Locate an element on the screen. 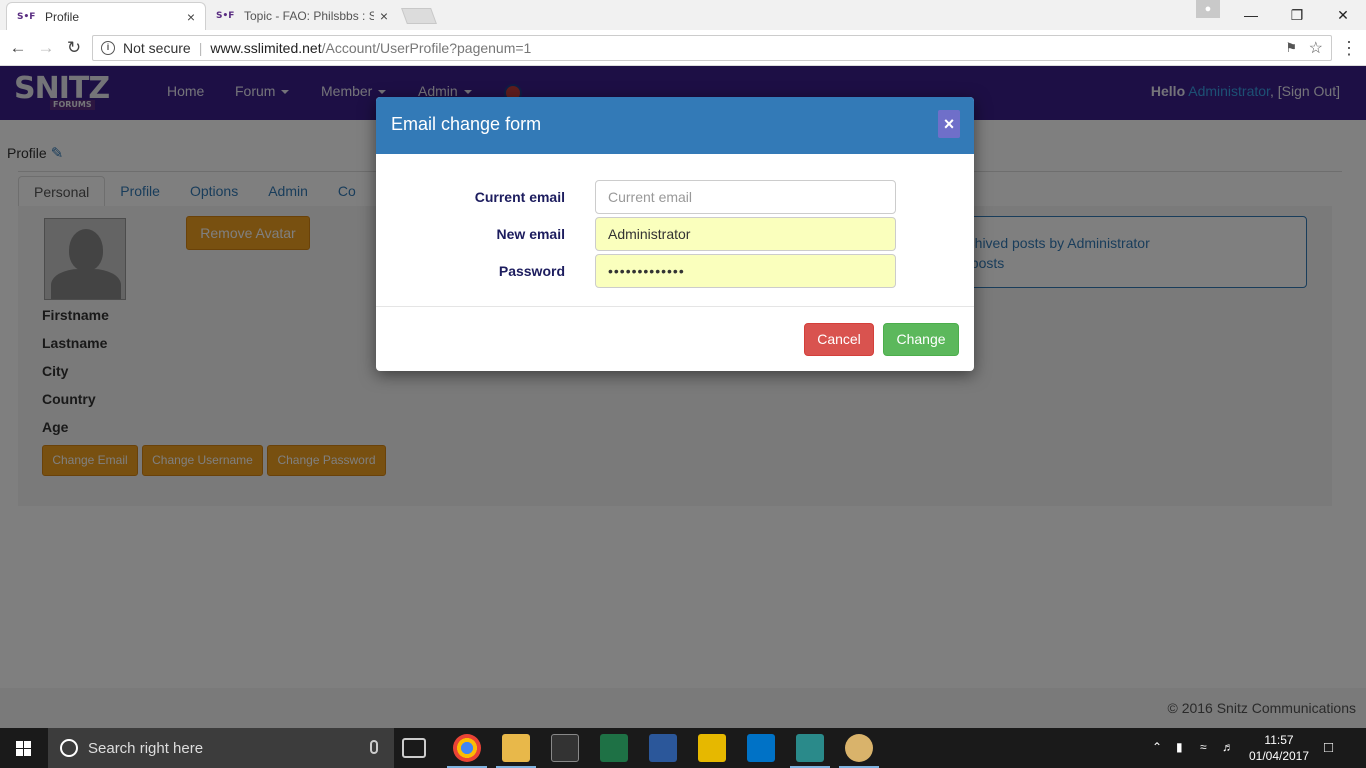 The width and height of the screenshot is (1366, 768). browser-menu-icon: ⋮ is located at coordinates (1349, 48).